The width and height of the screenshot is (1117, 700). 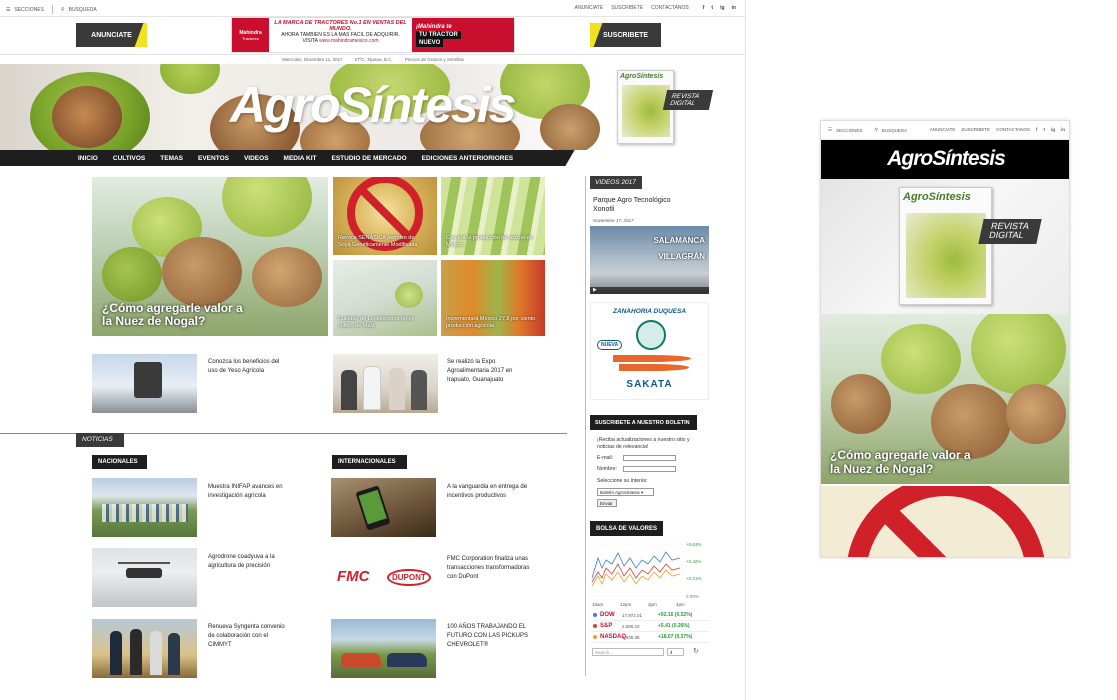 I want to click on email-field, so click(x=649, y=458).